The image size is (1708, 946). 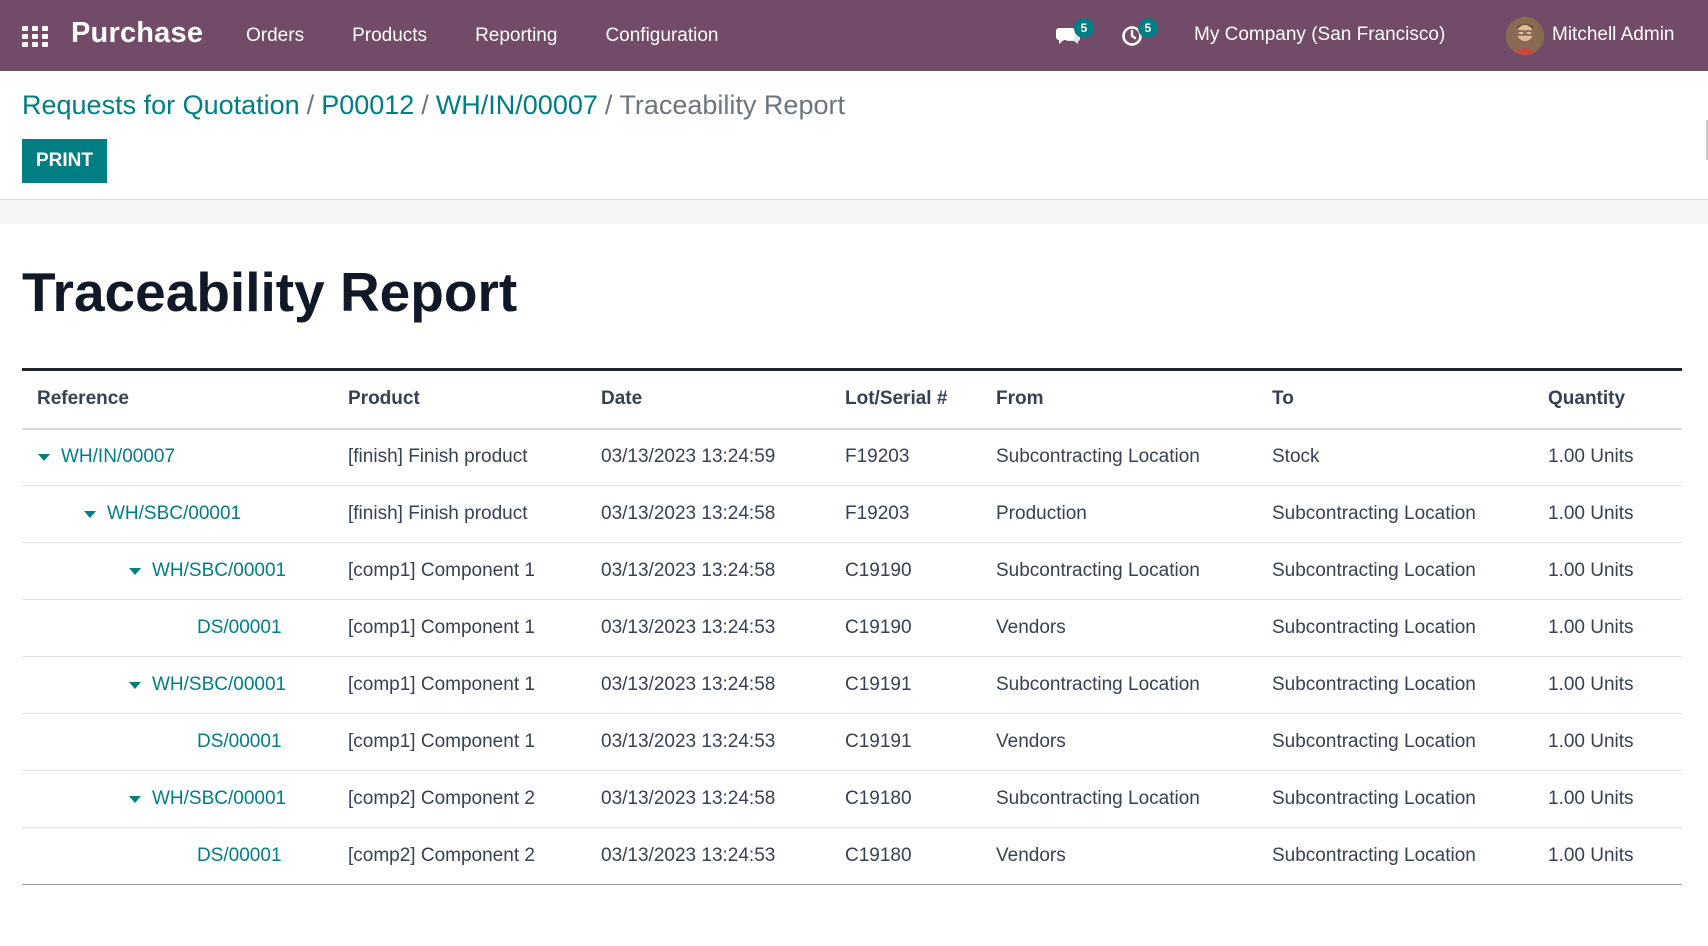 What do you see at coordinates (517, 105) in the screenshot?
I see `breadcrumb-receipt: WH/IN/00007` at bounding box center [517, 105].